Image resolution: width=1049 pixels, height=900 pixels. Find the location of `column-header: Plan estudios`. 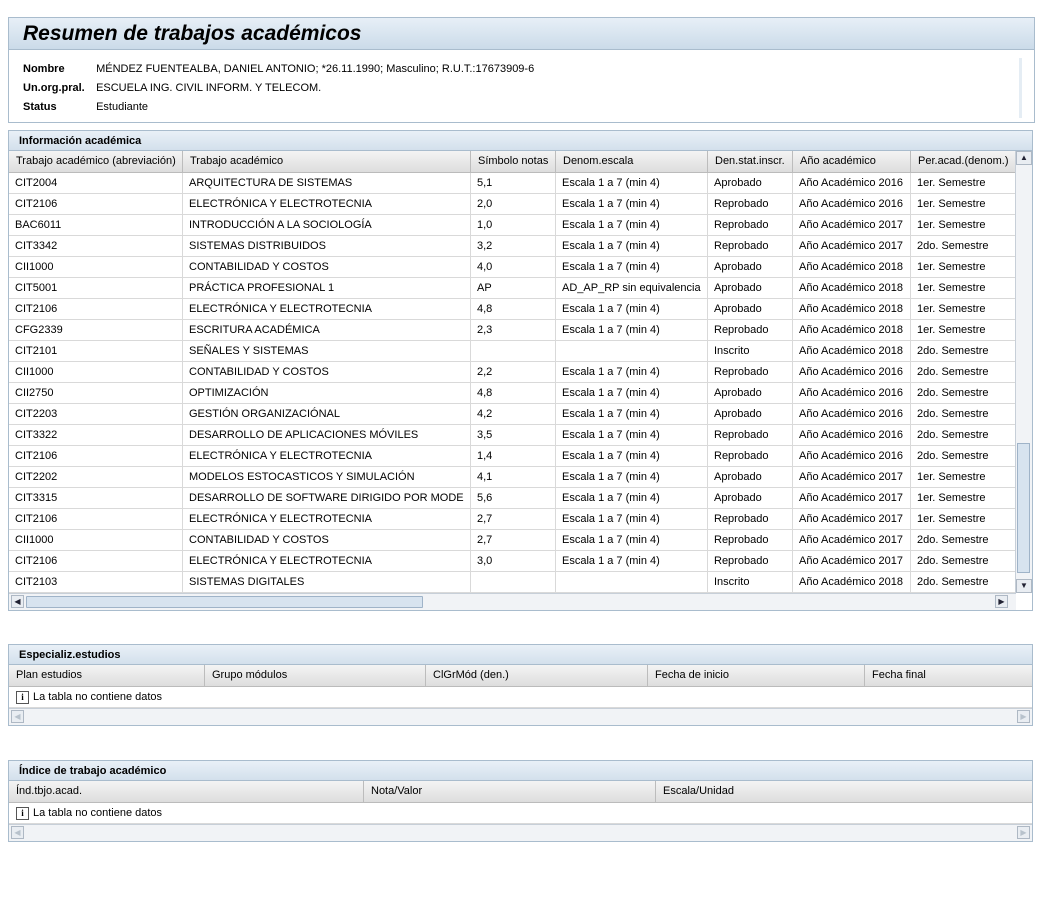

column-header: Plan estudios is located at coordinates (107, 675).